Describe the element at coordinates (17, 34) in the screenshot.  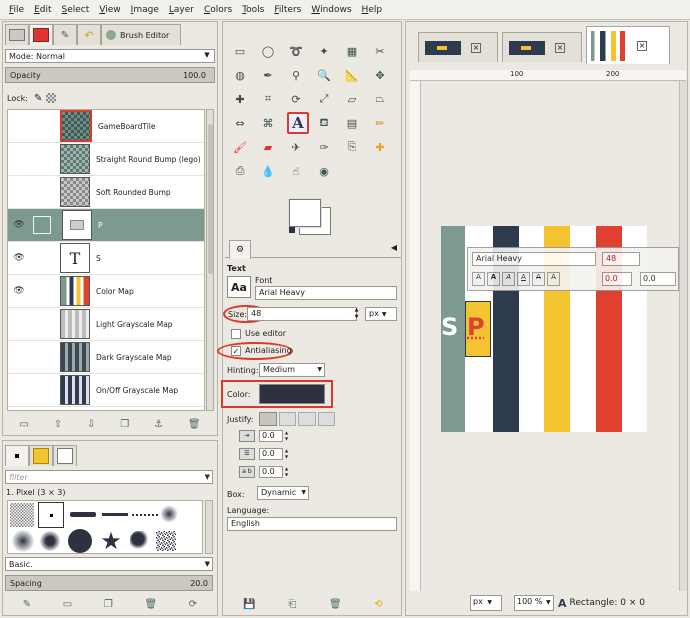
I see `tab-layers` at that location.